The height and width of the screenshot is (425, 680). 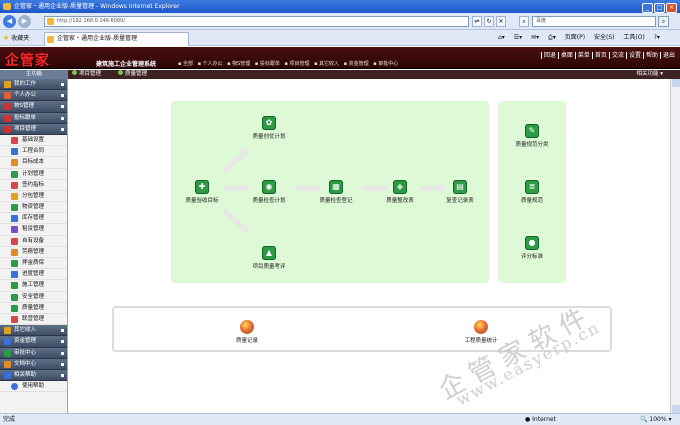 What do you see at coordinates (210, 64) in the screenshot?
I see `nav-personal: ▪ 个人办公` at bounding box center [210, 64].